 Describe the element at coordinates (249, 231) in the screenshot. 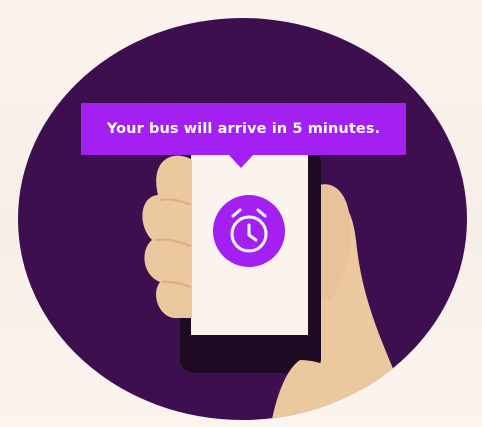

I see `alarm-clock-icon` at that location.